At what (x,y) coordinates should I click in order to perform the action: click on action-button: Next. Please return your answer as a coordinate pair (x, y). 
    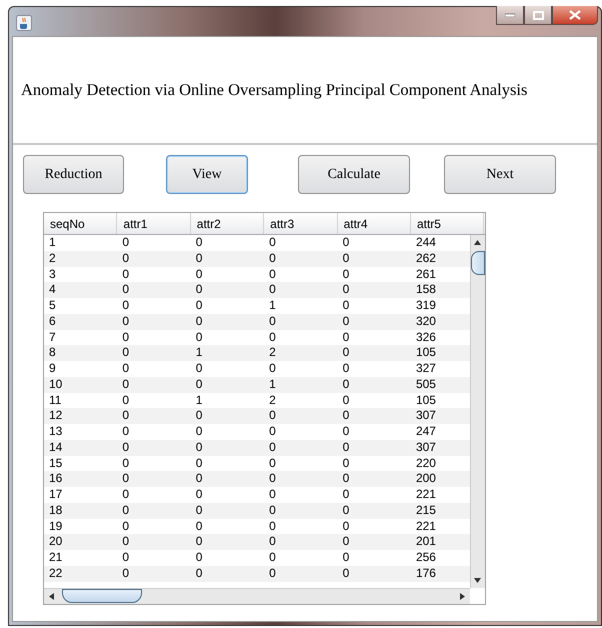
    Looking at the image, I should click on (500, 174).